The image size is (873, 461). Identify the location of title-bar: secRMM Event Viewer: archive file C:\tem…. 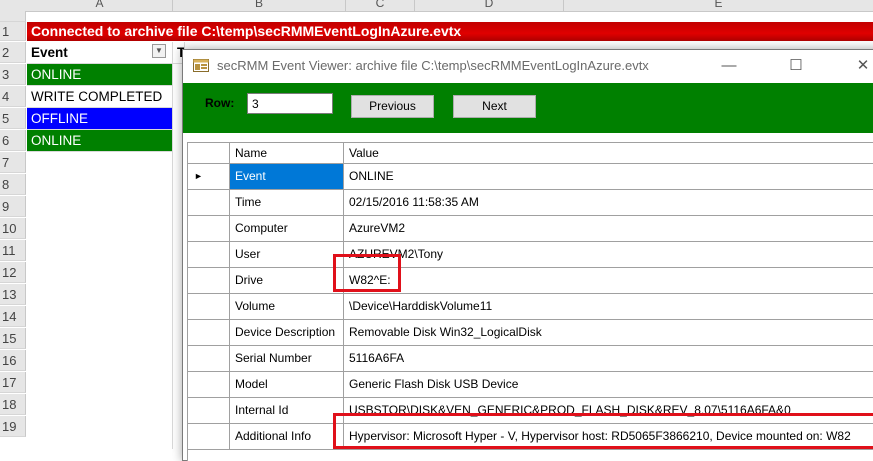
(528, 66).